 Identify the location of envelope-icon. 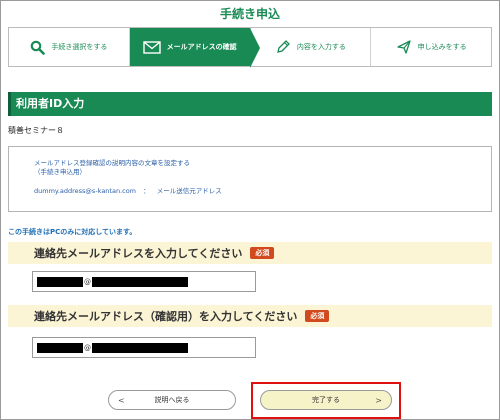
(151, 47).